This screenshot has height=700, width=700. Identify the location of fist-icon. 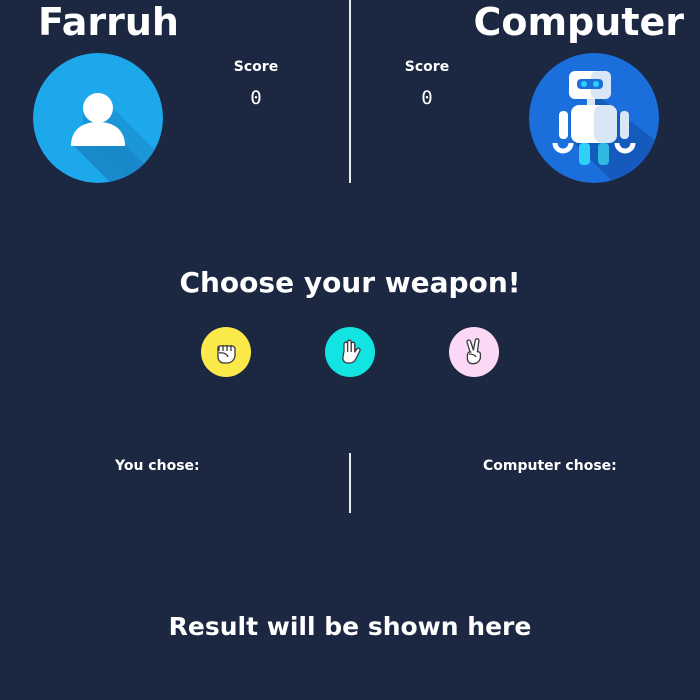
(226, 354).